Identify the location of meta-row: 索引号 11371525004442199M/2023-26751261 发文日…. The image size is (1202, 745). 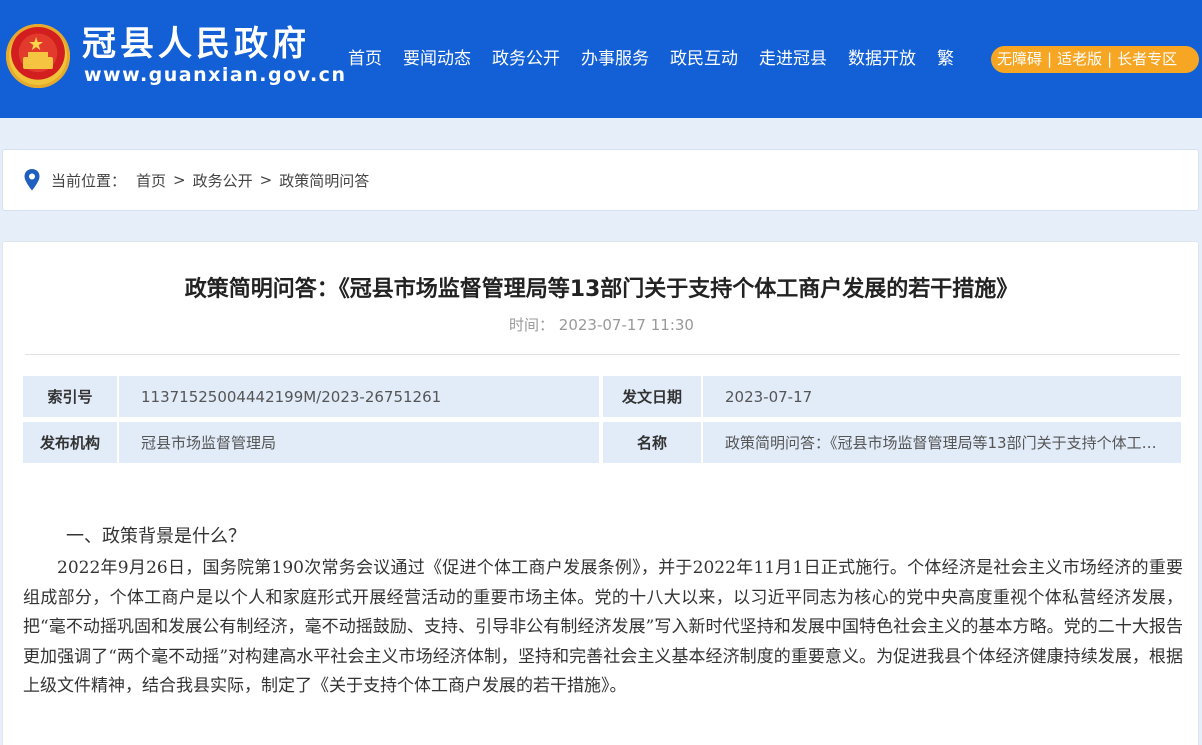
(602, 396).